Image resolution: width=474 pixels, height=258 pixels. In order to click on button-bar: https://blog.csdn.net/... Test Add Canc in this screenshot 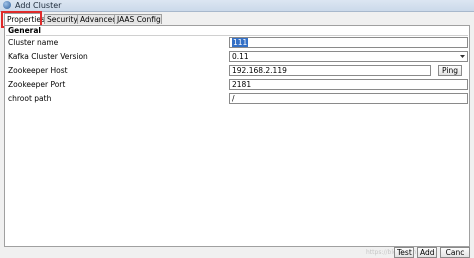, I will do `click(237, 252)`.